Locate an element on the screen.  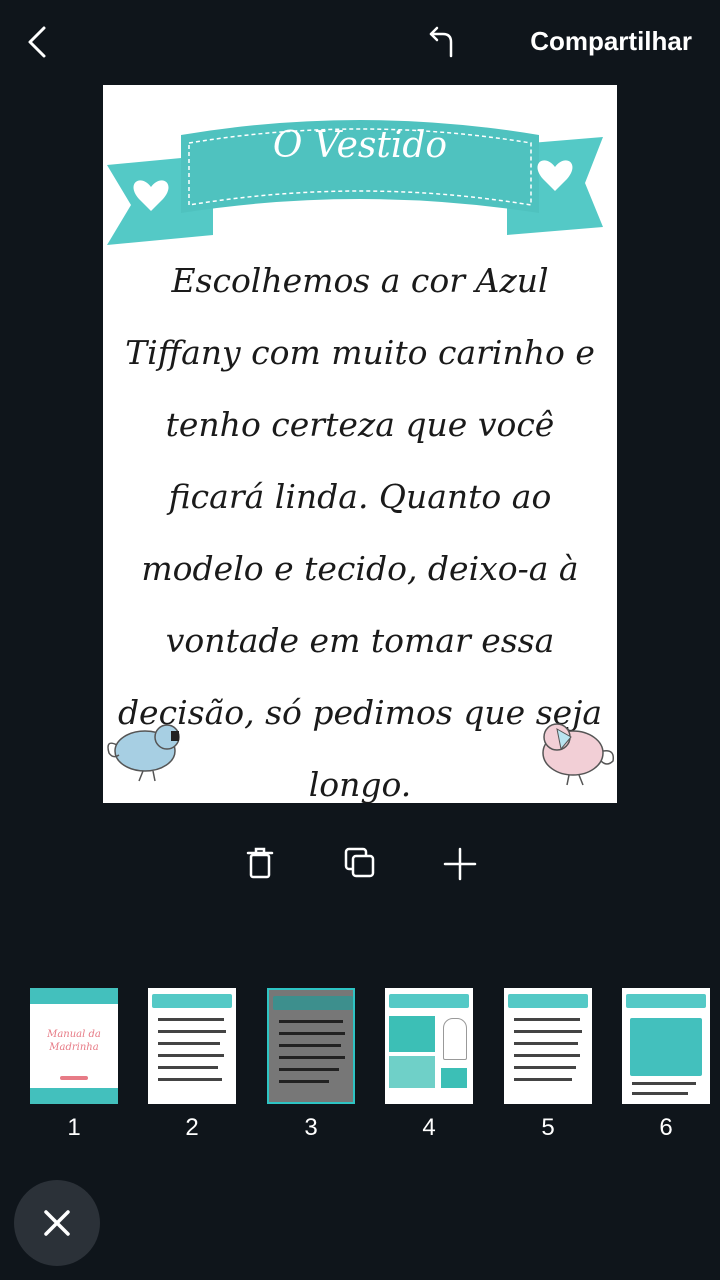
close-icon is located at coordinates (57, 1223).